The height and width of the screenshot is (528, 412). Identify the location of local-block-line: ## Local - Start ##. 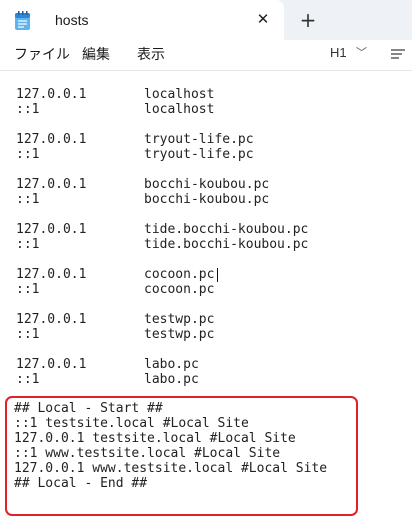
(88, 408).